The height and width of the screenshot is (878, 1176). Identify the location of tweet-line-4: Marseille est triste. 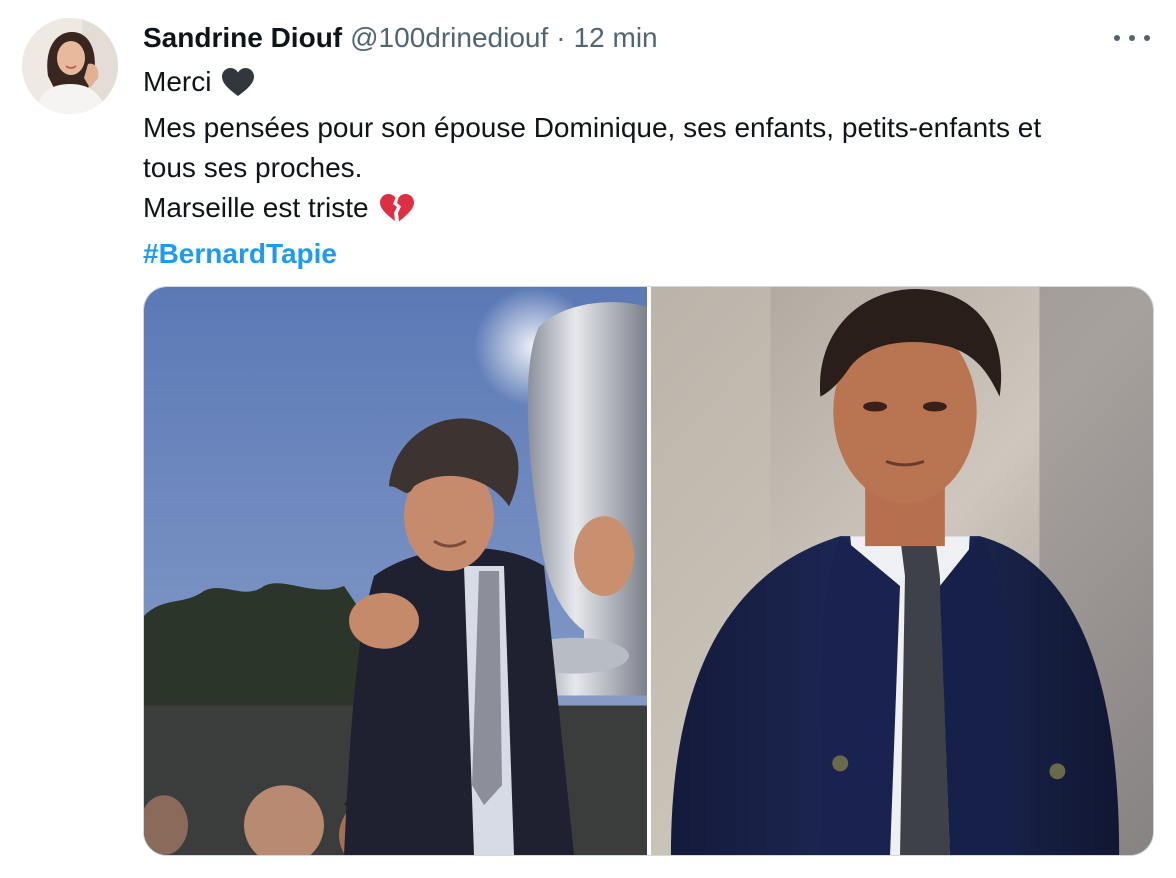
(638, 211).